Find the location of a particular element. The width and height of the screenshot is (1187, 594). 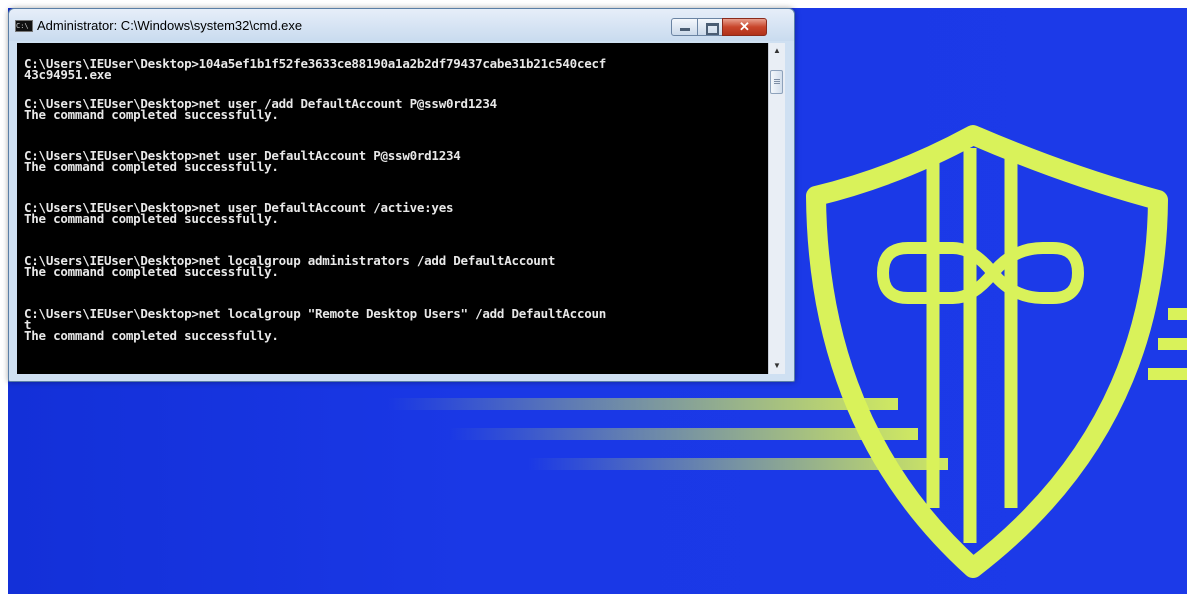

shield-knot is located at coordinates (980, 273).